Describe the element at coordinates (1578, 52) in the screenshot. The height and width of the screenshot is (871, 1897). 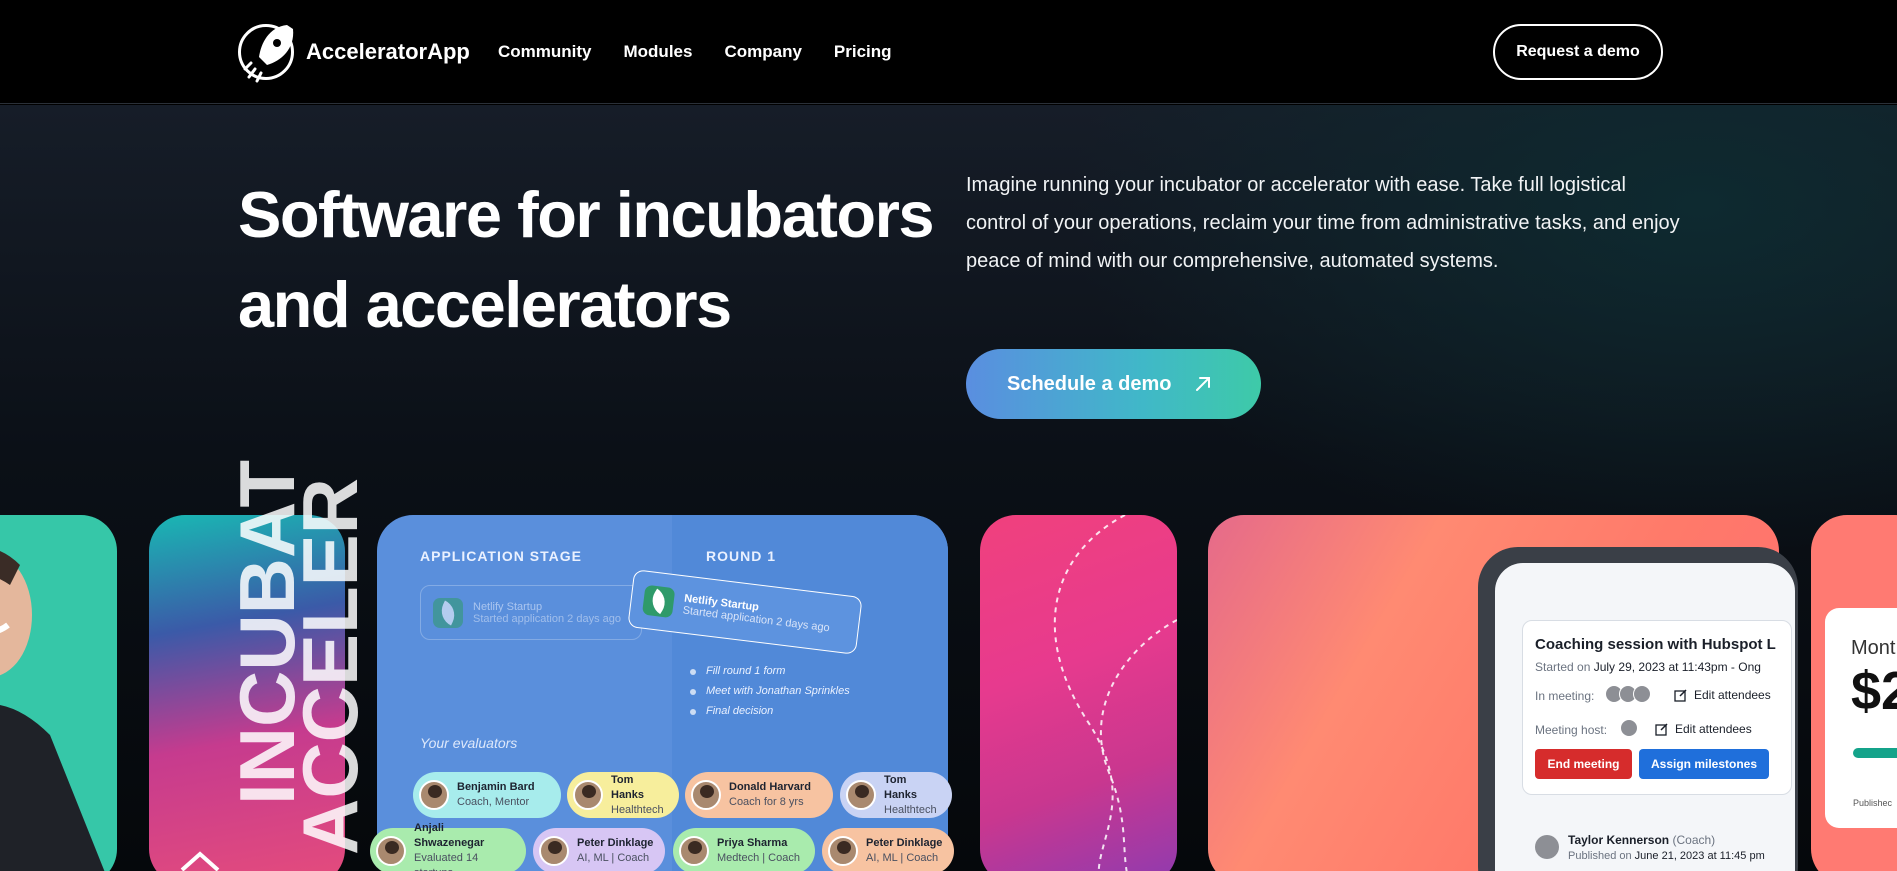
I see `request-demo-button: Request a demo` at that location.